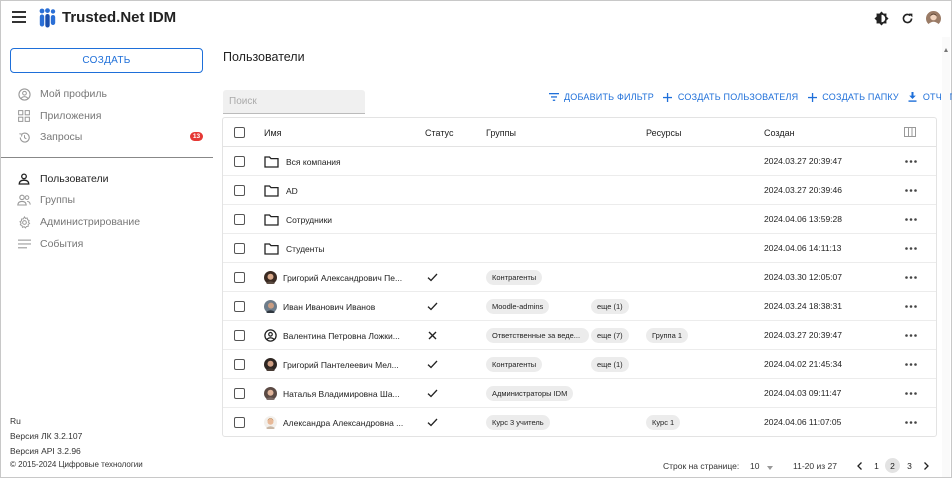  I want to click on page-button: 1, so click(876, 465).